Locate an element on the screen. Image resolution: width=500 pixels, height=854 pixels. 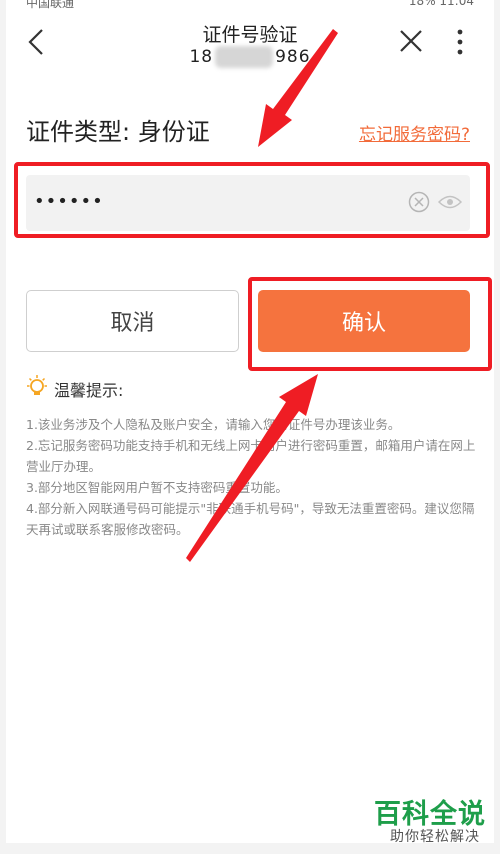
lightbulb-icon is located at coordinates (37, 385).